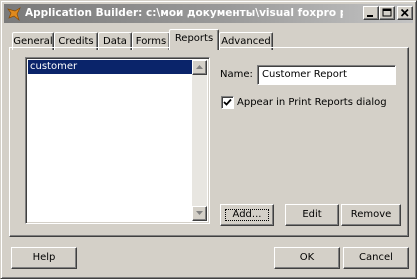 The image size is (417, 279). Describe the element at coordinates (110, 67) in the screenshot. I see `list-item-customer: customer` at that location.